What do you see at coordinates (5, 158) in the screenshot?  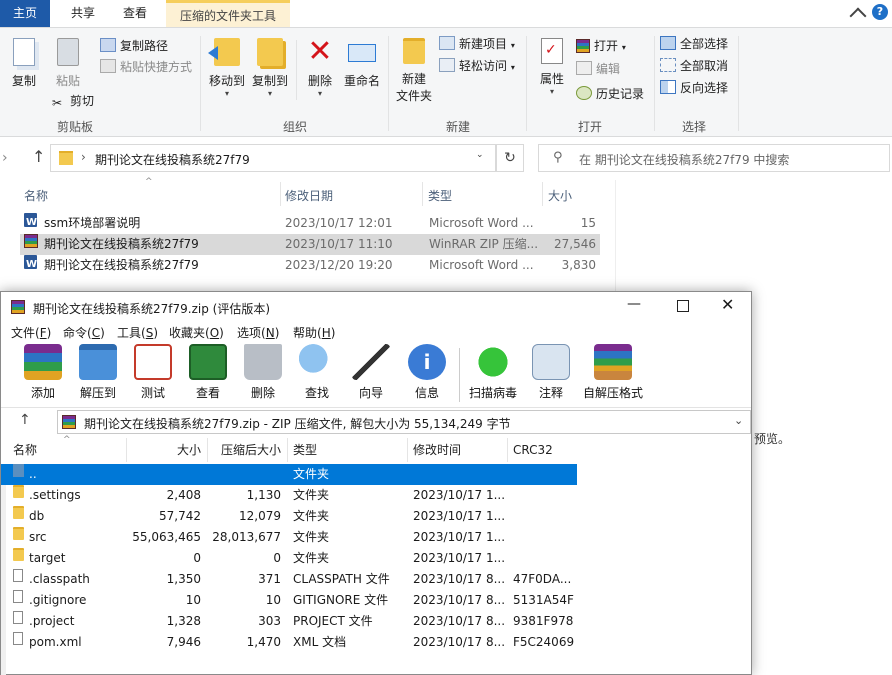 I see `forward-arrow-icon: ›` at bounding box center [5, 158].